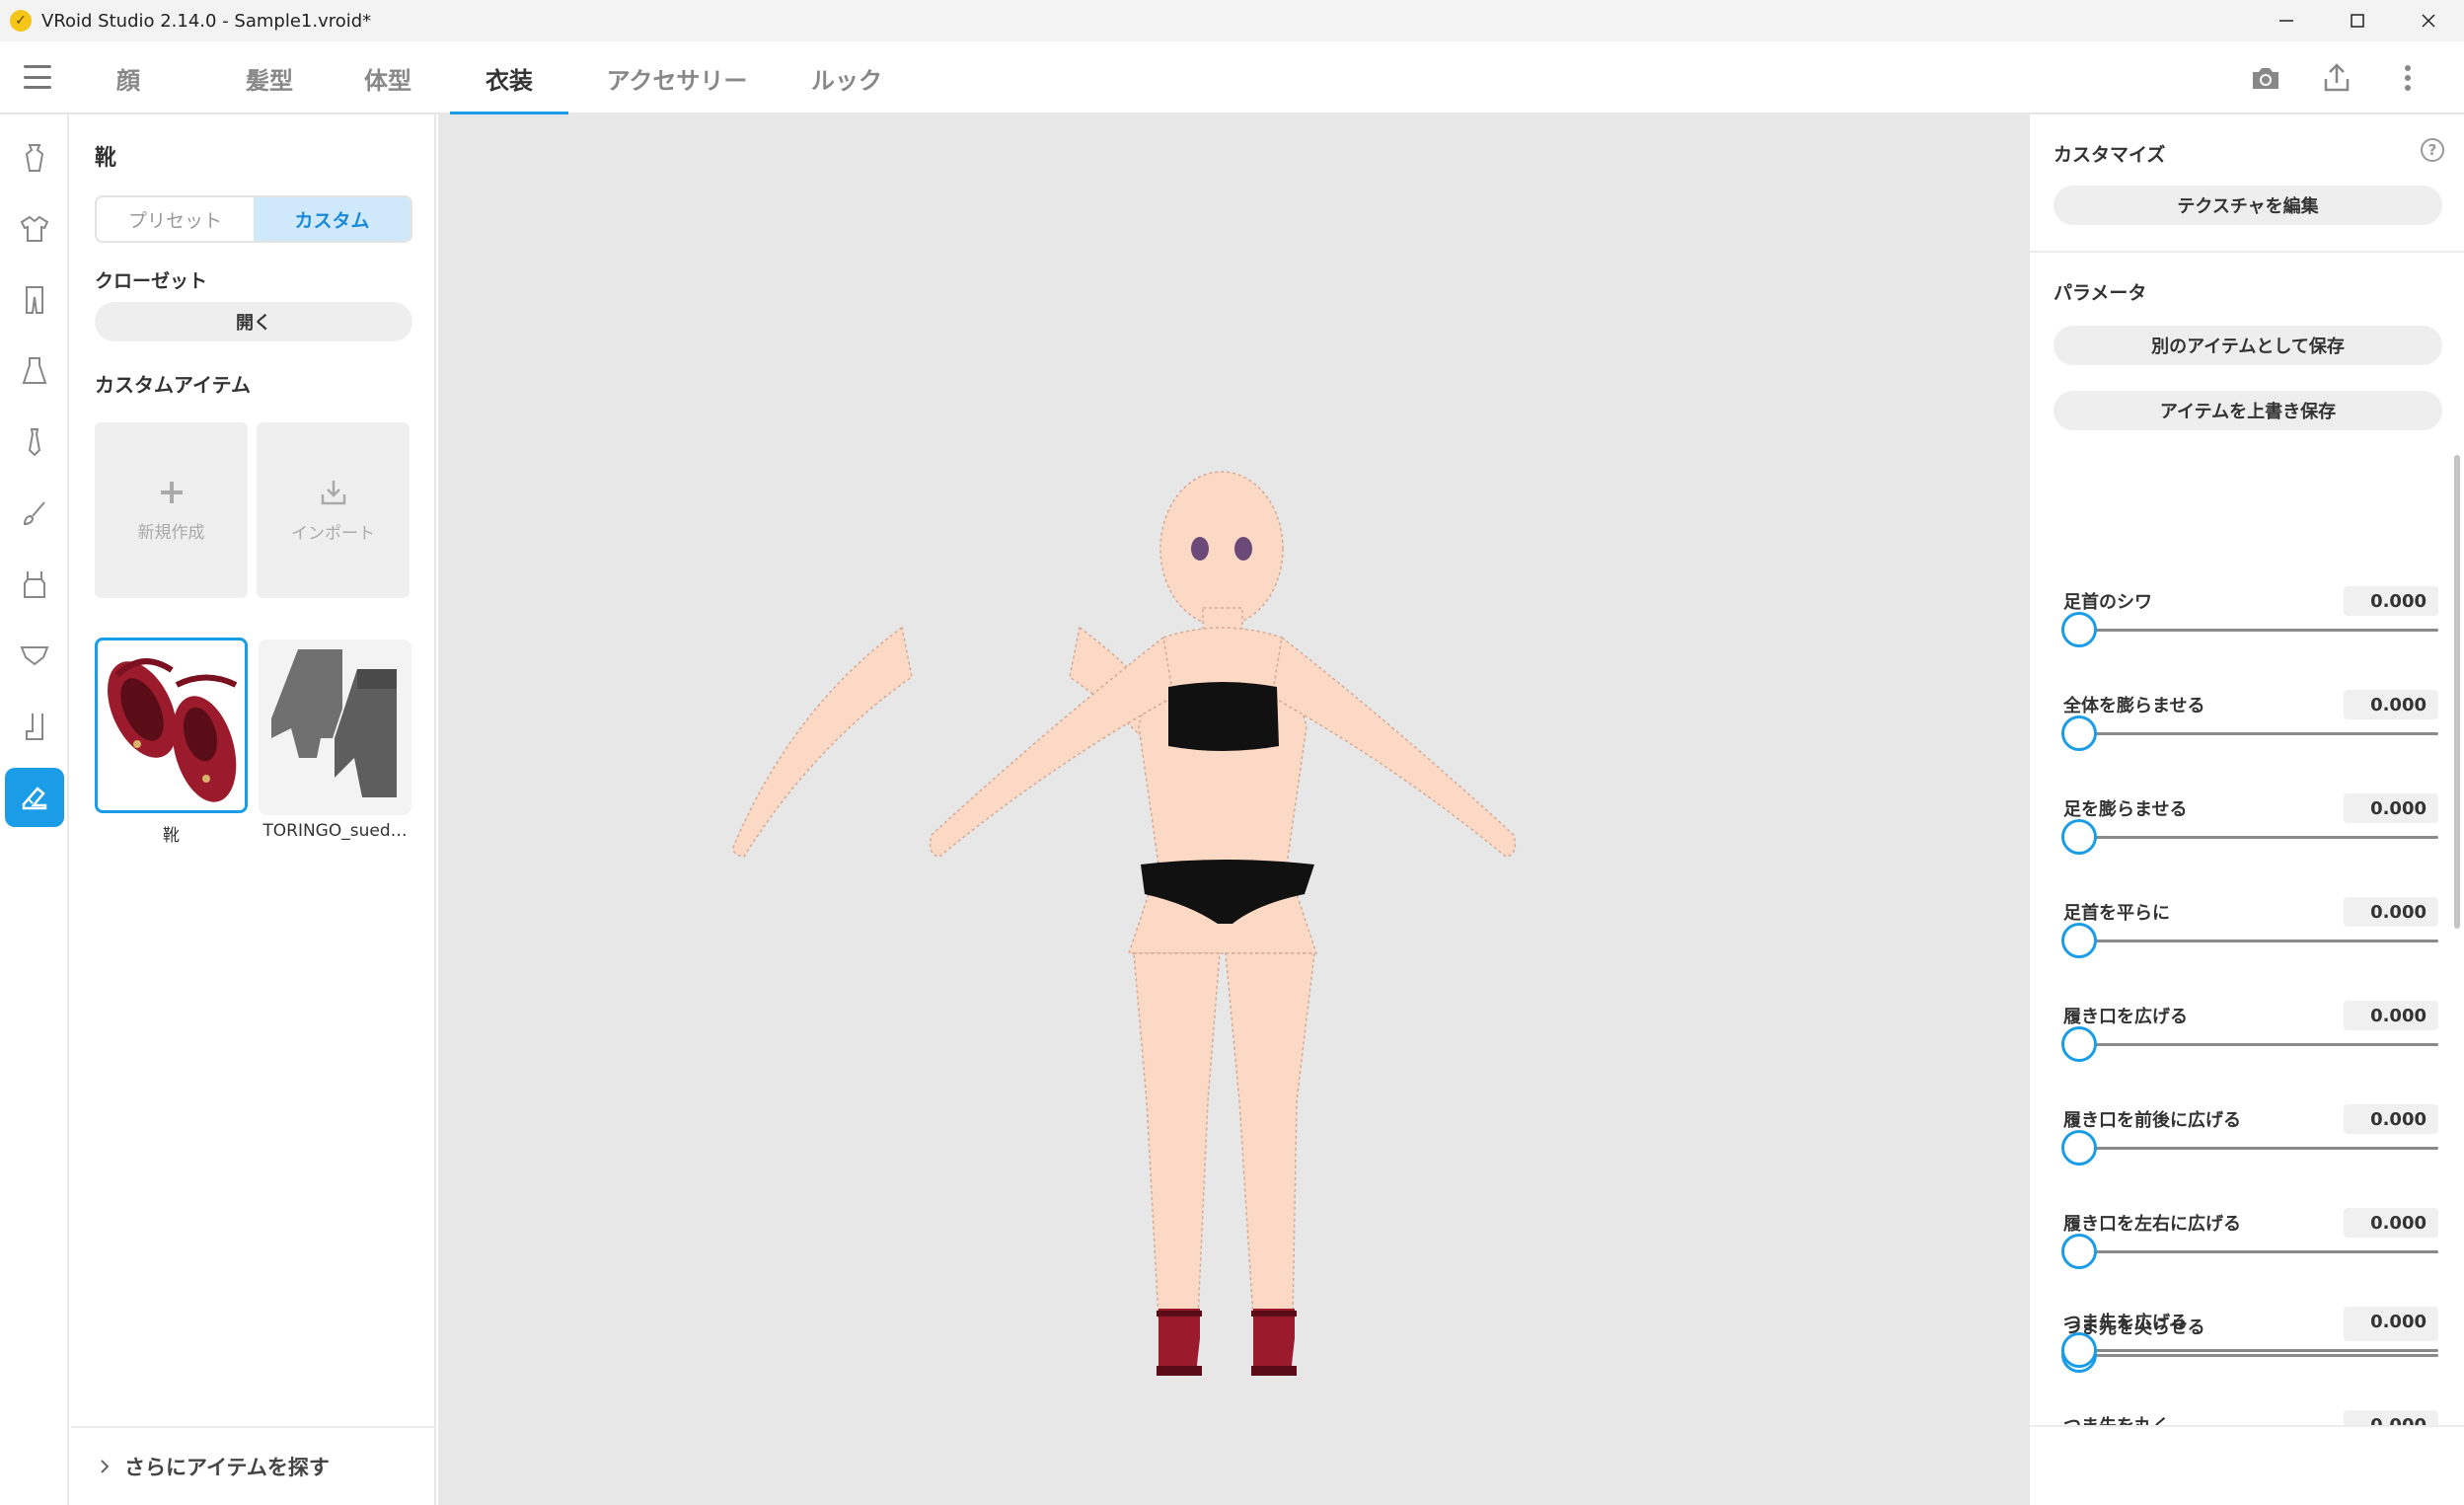  Describe the element at coordinates (2247, 206) in the screenshot. I see `edit-texture-button: テクスチャを編集` at that location.